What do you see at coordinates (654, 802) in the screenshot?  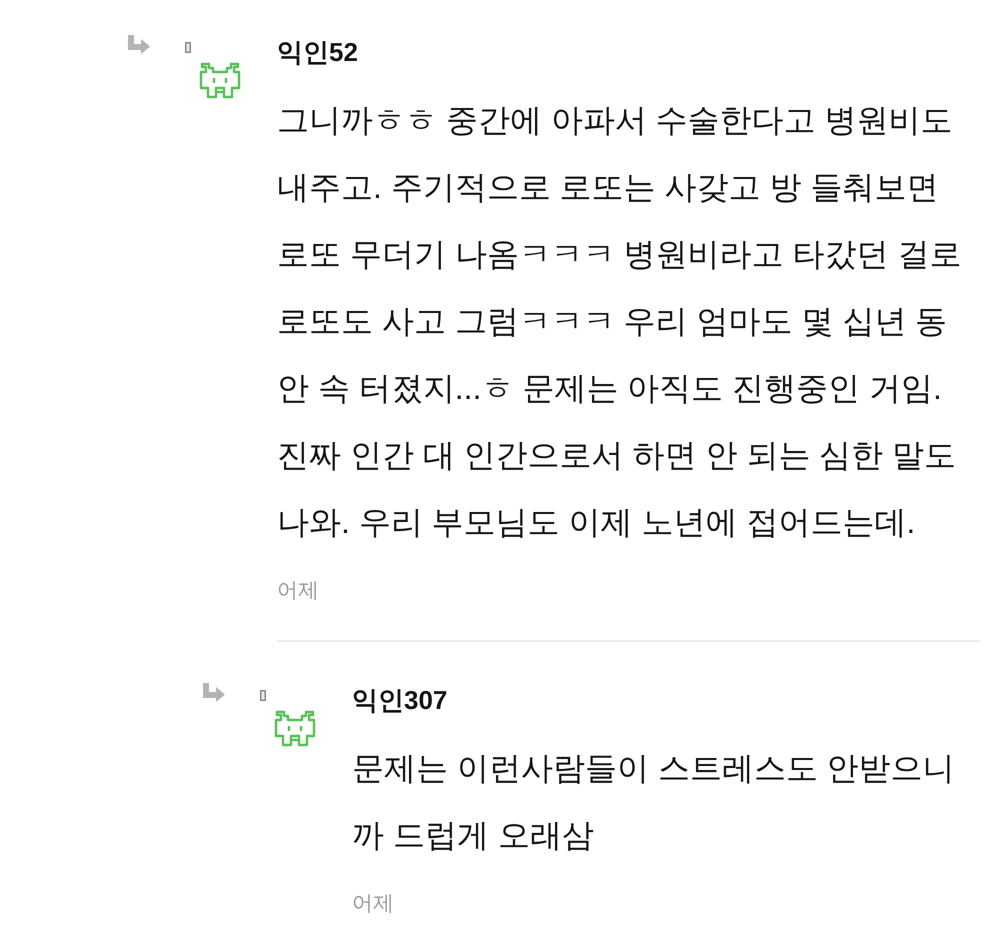 I see `comment-text: 문제는 이런사람들이 스트레스도 안받으니 까 드럽게 오래삼` at bounding box center [654, 802].